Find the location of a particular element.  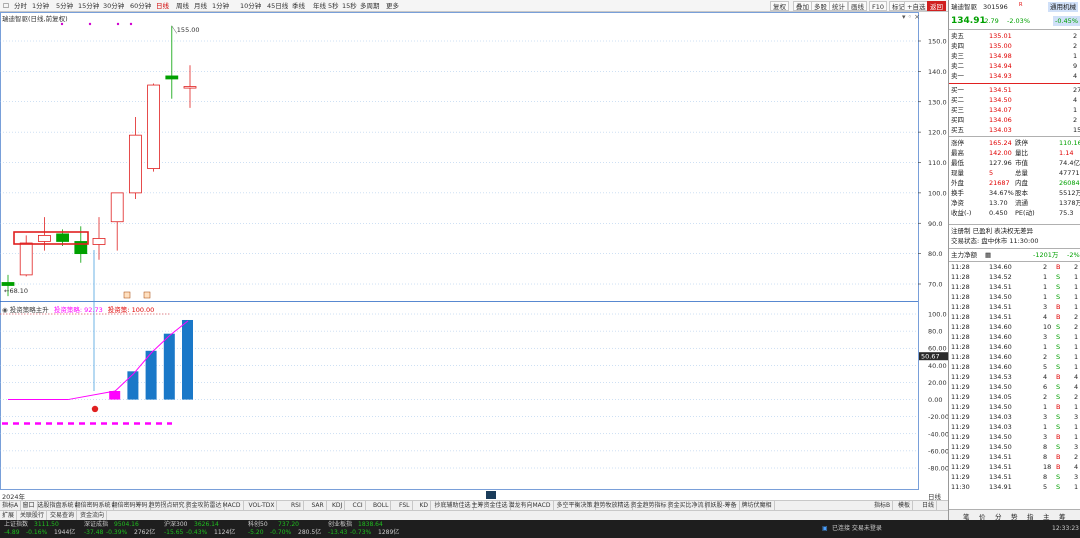

toolbar-button: 返回 is located at coordinates (936, 6).